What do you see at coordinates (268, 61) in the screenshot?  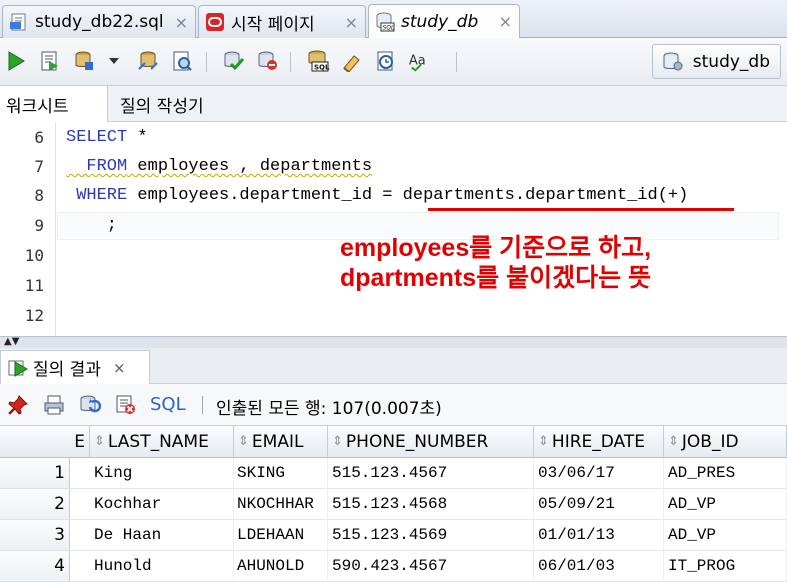 I see `rollback-button` at bounding box center [268, 61].